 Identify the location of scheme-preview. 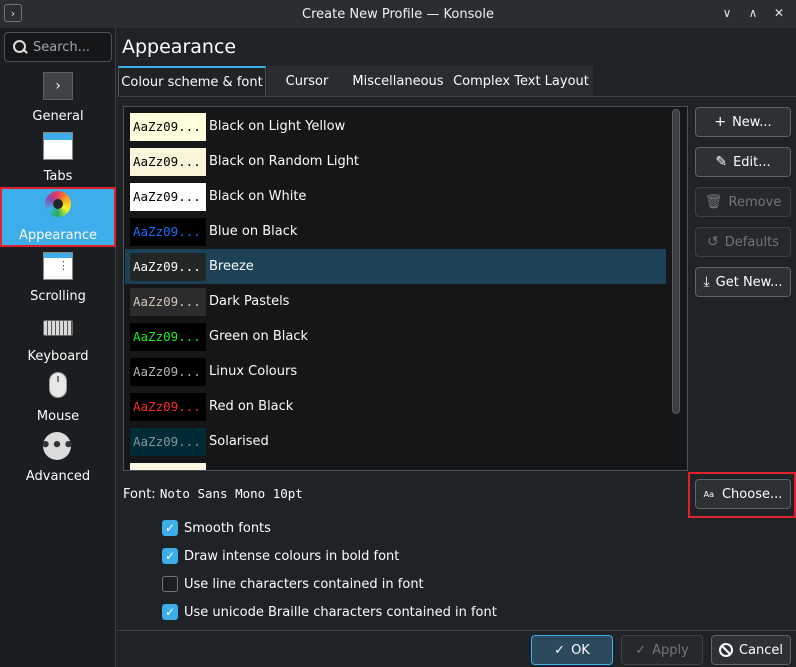
(168, 466).